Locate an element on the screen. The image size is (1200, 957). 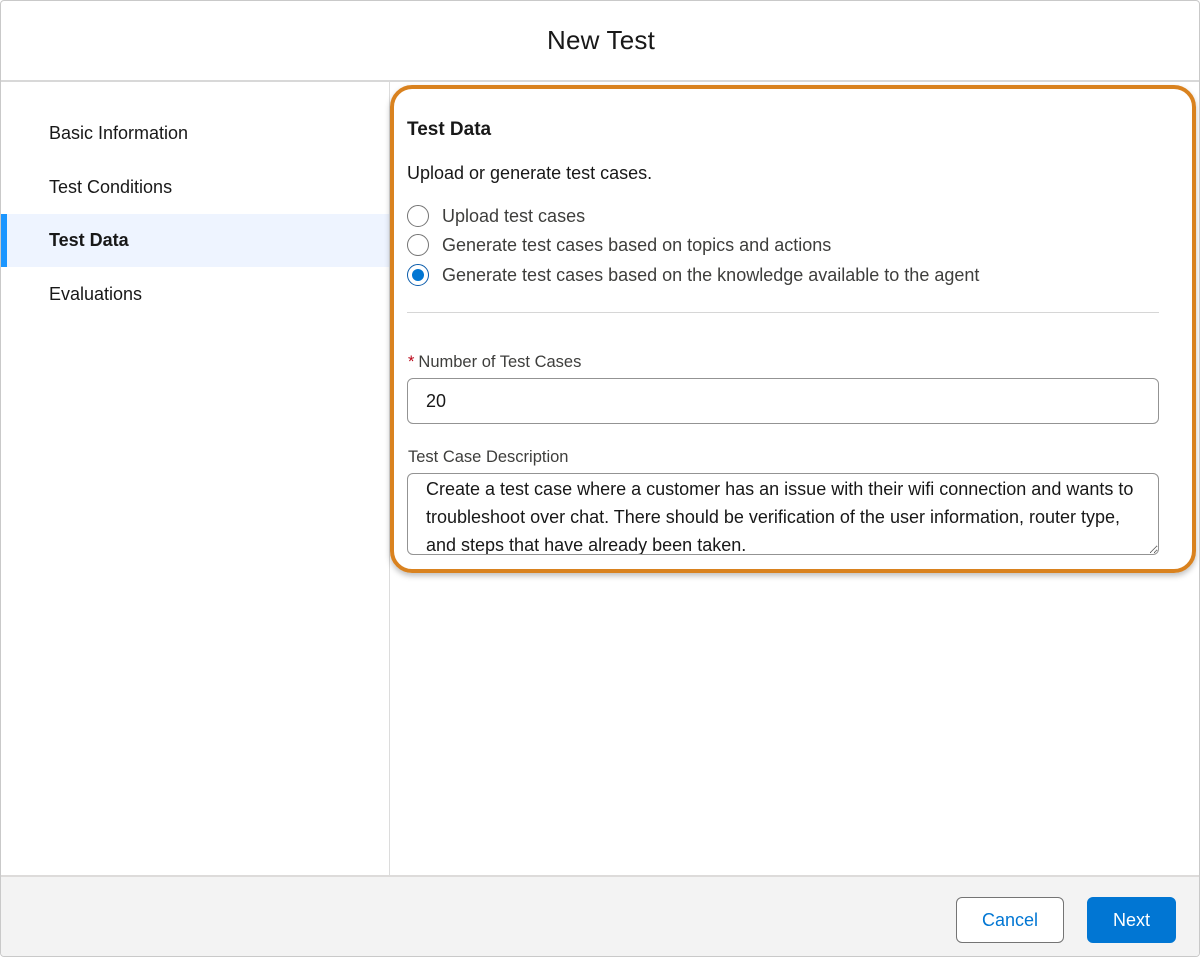
nav-item-label: Basic Information is located at coordinates (119, 133).